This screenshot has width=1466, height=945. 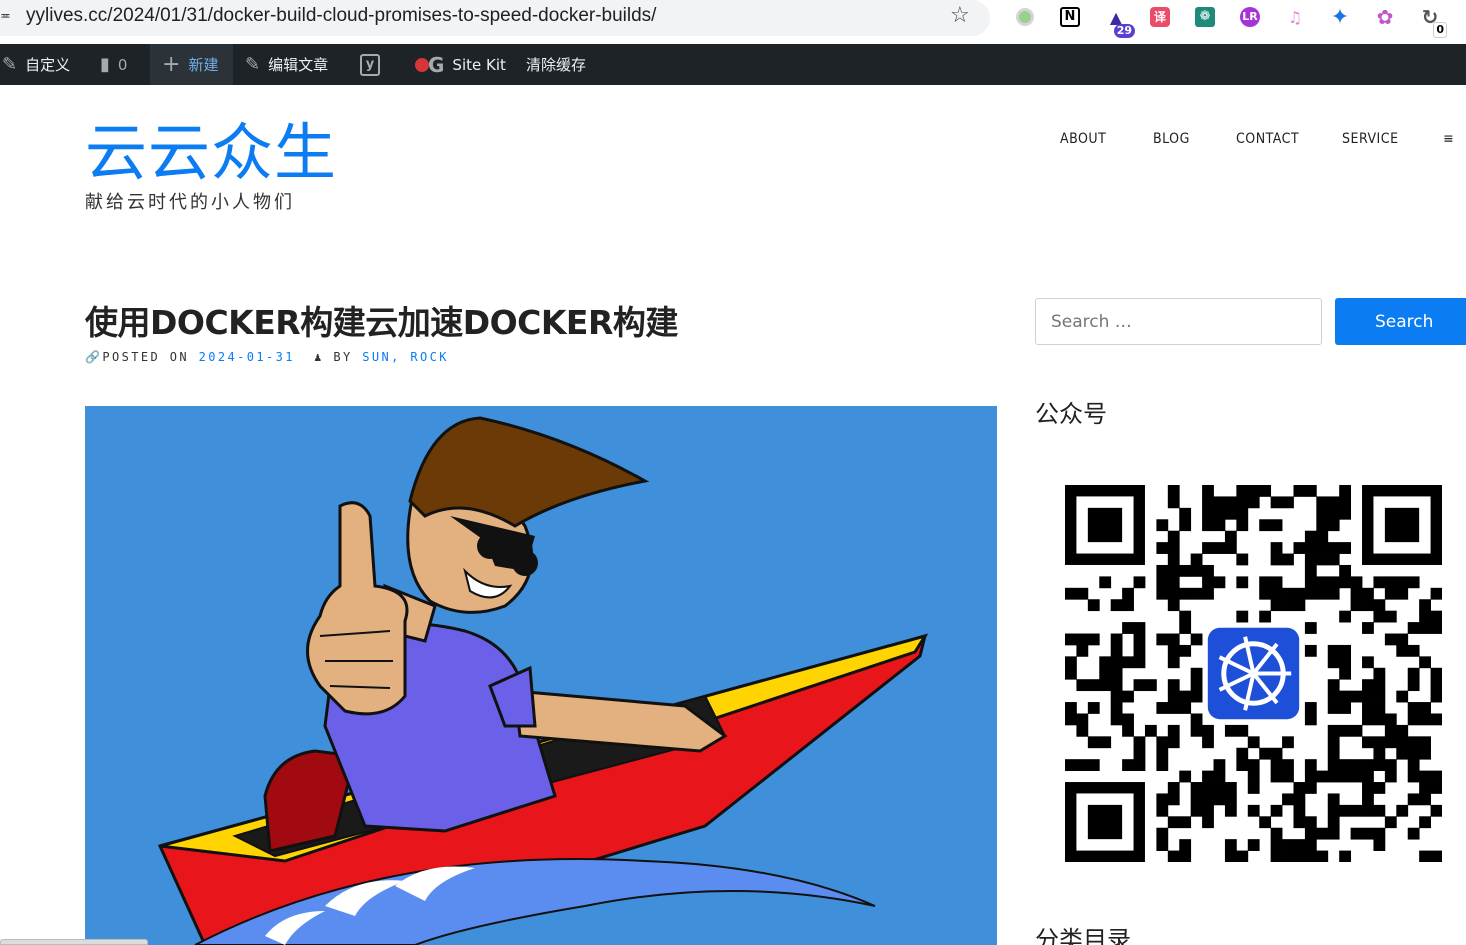 What do you see at coordinates (1340, 17) in the screenshot?
I see `blue-flag-extension-icon: ✦` at bounding box center [1340, 17].